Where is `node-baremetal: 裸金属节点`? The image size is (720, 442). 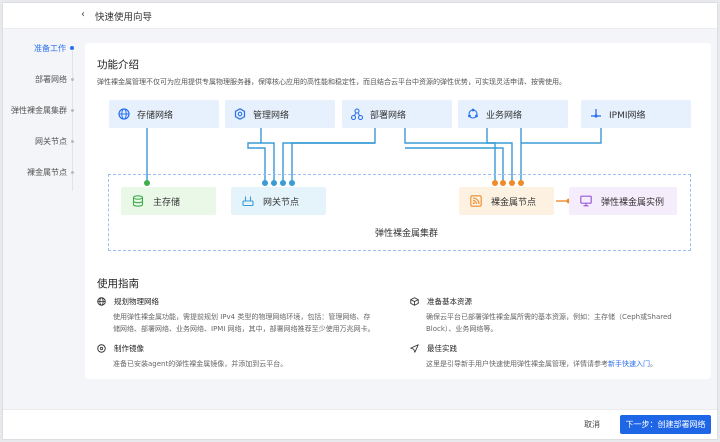
node-baremetal: 裸金属节点 is located at coordinates (506, 201).